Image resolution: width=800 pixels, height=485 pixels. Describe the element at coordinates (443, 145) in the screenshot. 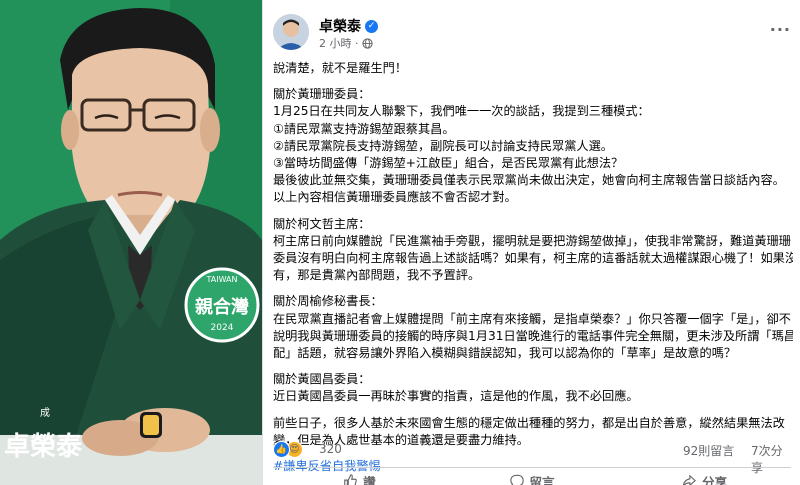

I see `post-line: ②請民眾黨院長支持游錫堃，副院長可以討論支持民眾黨人選。` at that location.